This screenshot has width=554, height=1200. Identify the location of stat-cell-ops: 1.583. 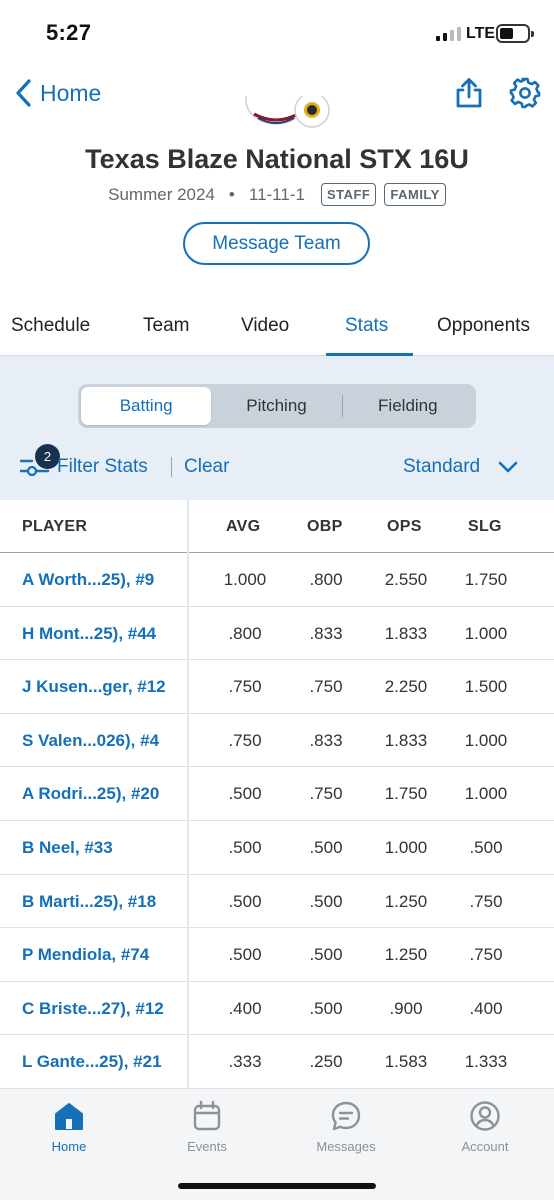
(406, 1062).